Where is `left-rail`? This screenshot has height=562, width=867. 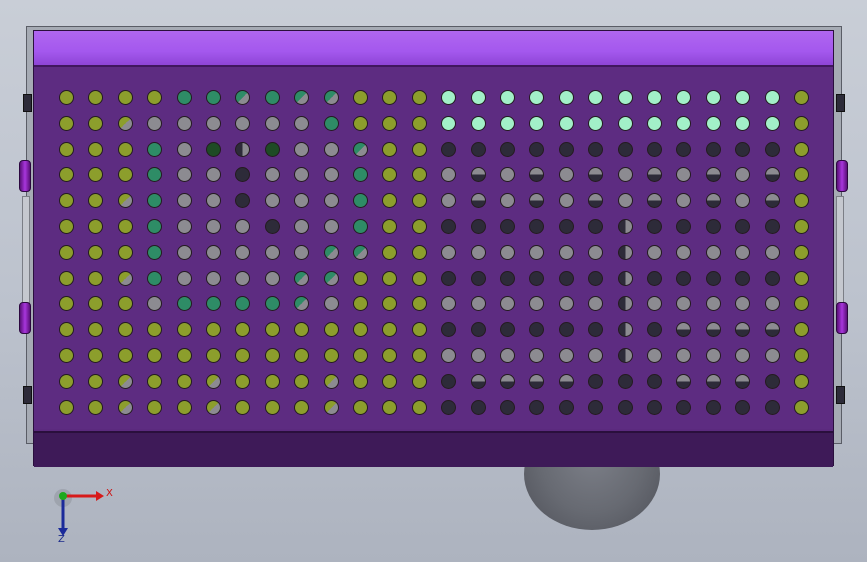 left-rail is located at coordinates (26, 253).